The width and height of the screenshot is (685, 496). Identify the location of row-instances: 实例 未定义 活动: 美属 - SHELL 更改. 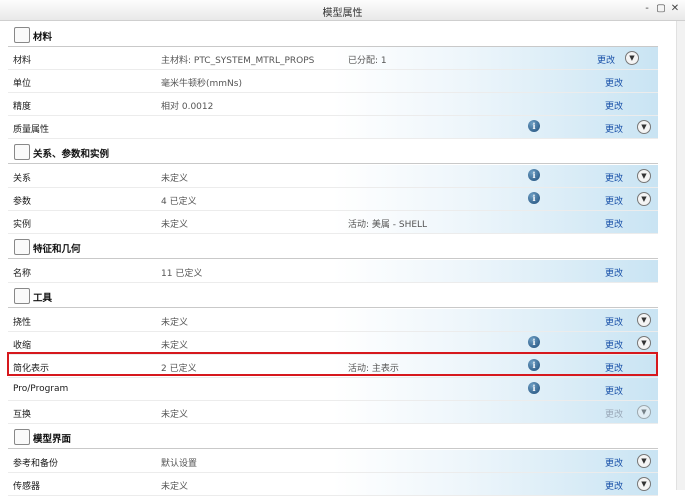
(333, 222).